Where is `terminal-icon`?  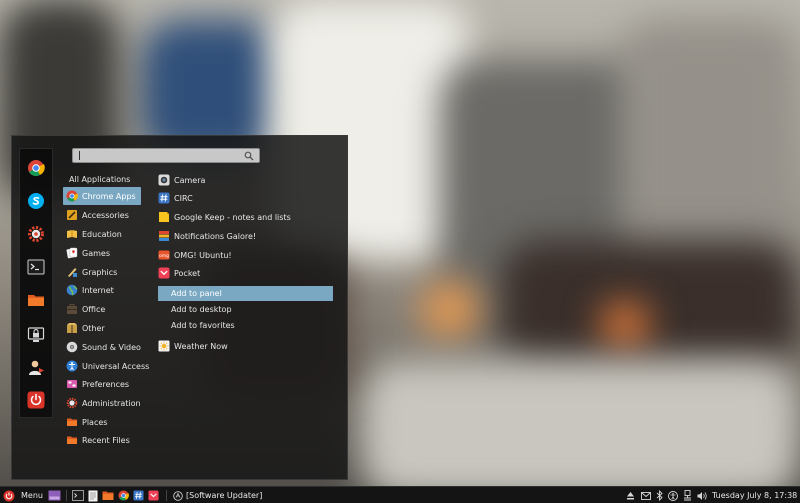 terminal-icon is located at coordinates (36, 267).